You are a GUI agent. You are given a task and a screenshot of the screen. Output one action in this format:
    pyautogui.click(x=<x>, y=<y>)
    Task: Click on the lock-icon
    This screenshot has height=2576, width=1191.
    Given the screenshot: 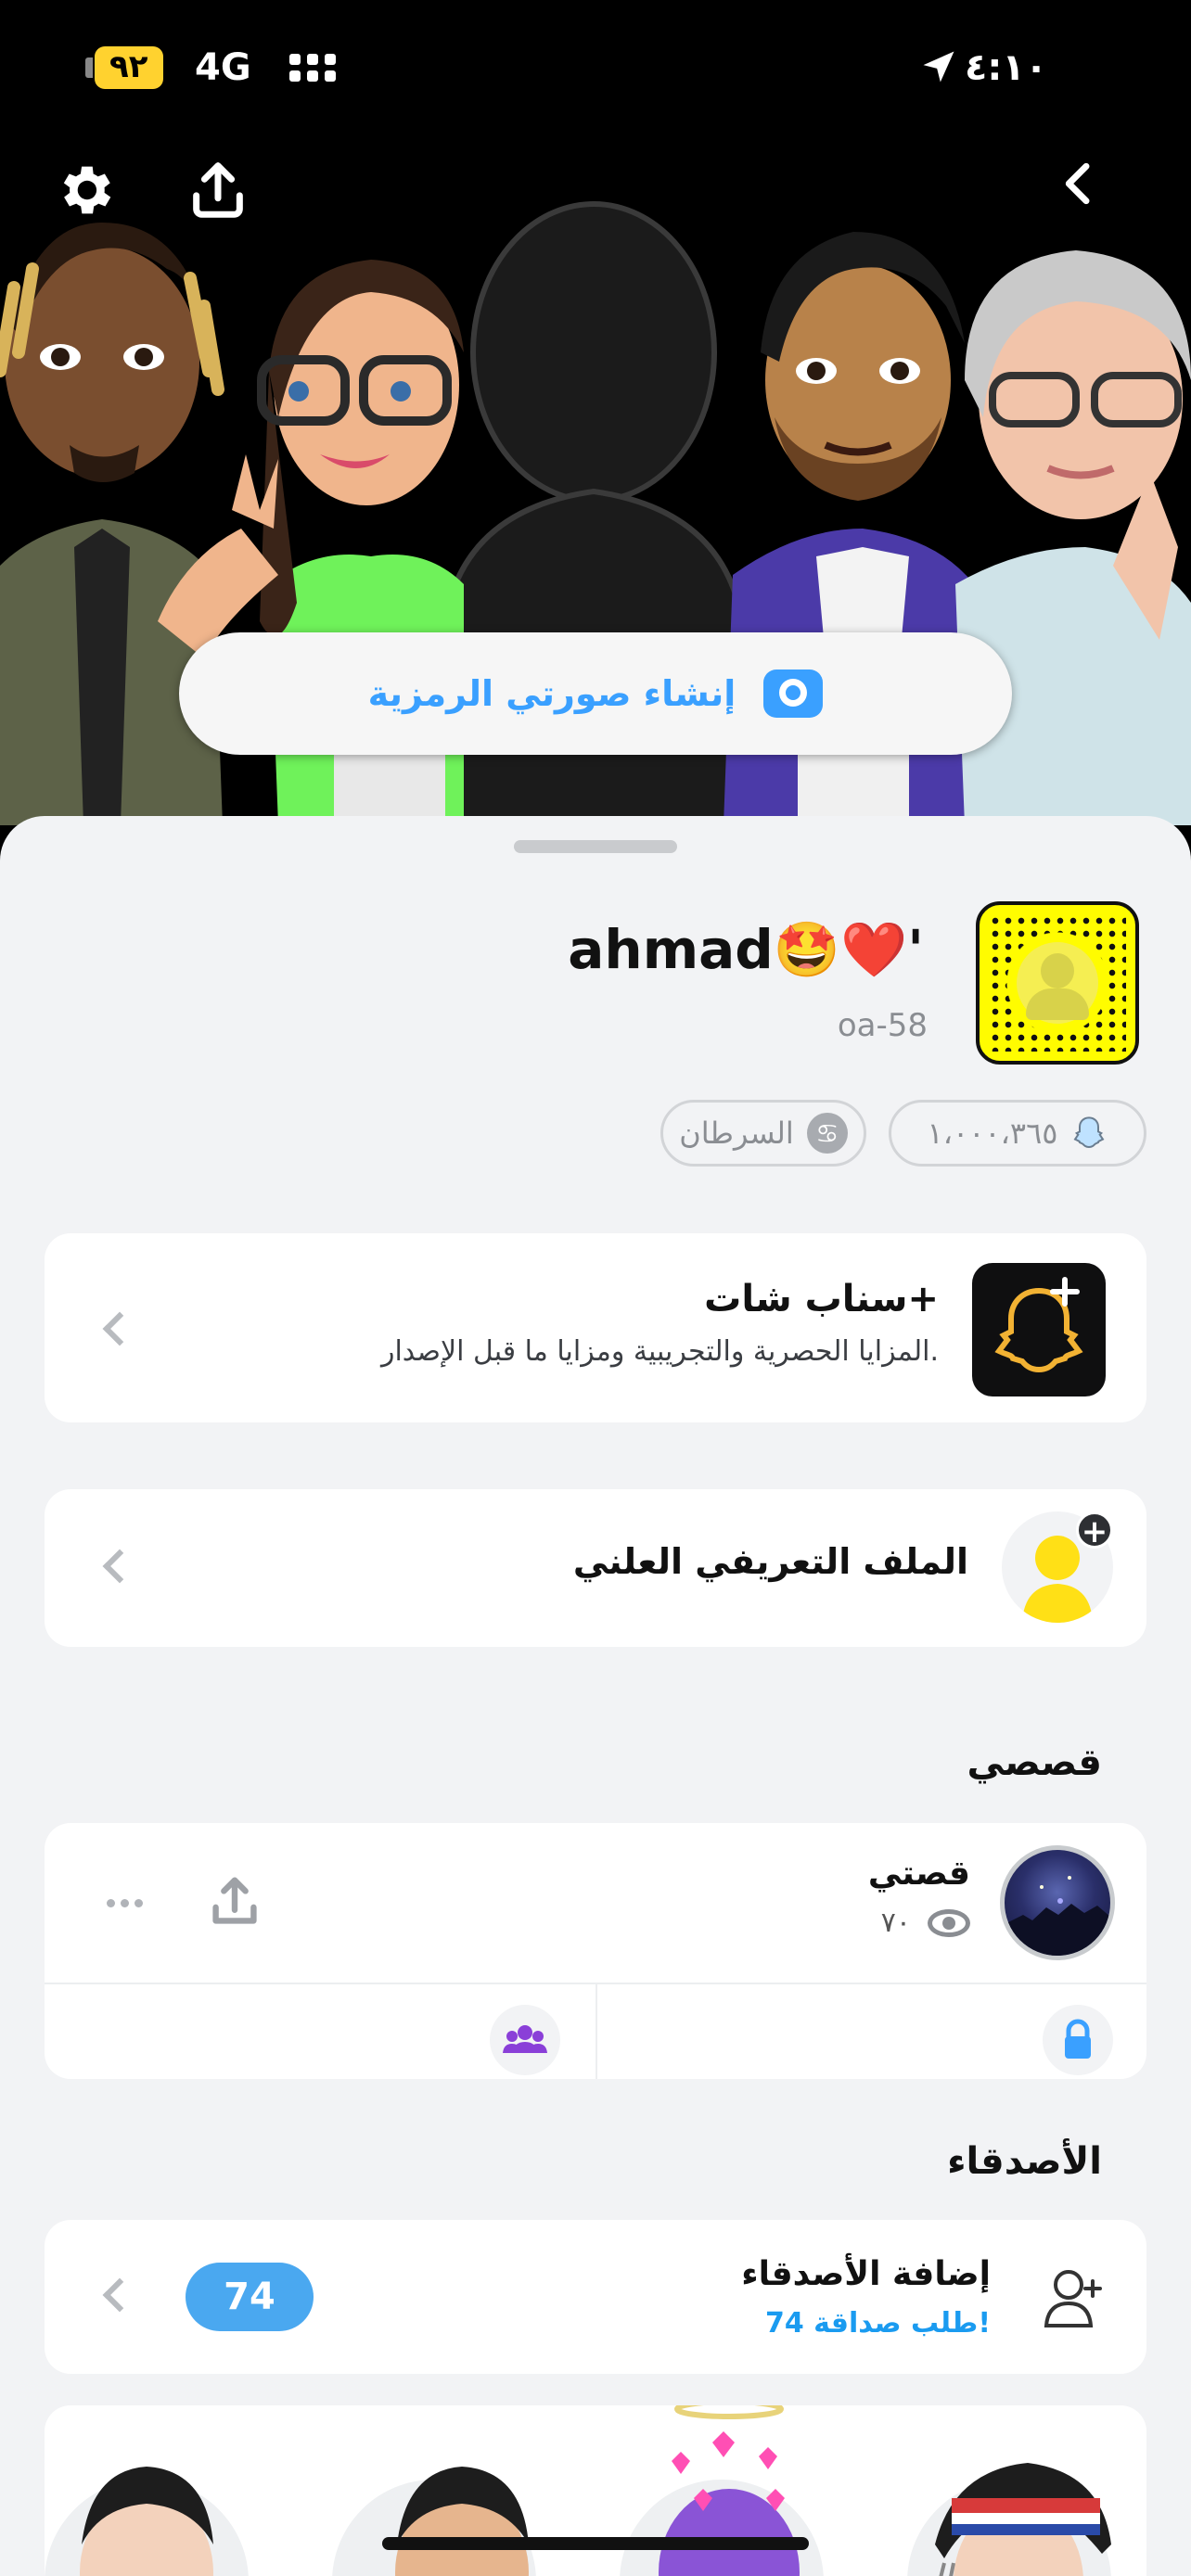 What is the action you would take?
    pyautogui.click(x=1078, y=2039)
    